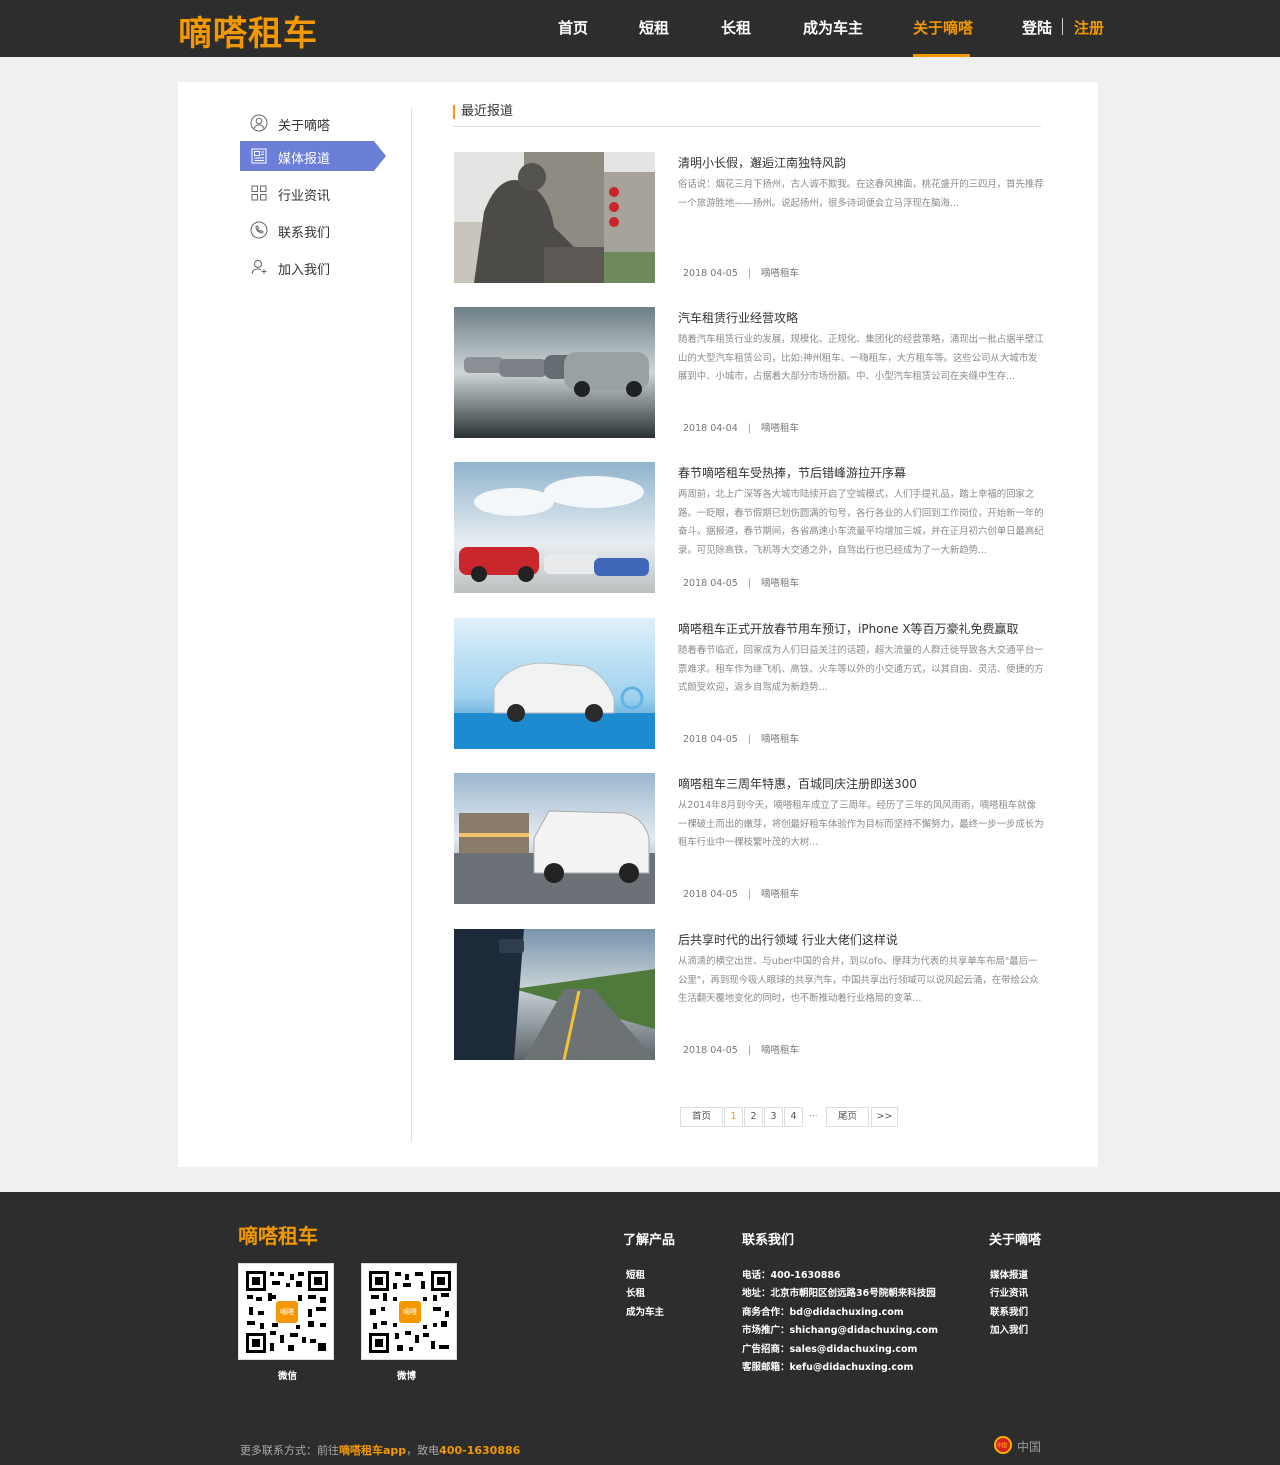 The width and height of the screenshot is (1280, 1465). Describe the element at coordinates (480, 1450) in the screenshot. I see `hotline-number: 400-1630886` at that location.